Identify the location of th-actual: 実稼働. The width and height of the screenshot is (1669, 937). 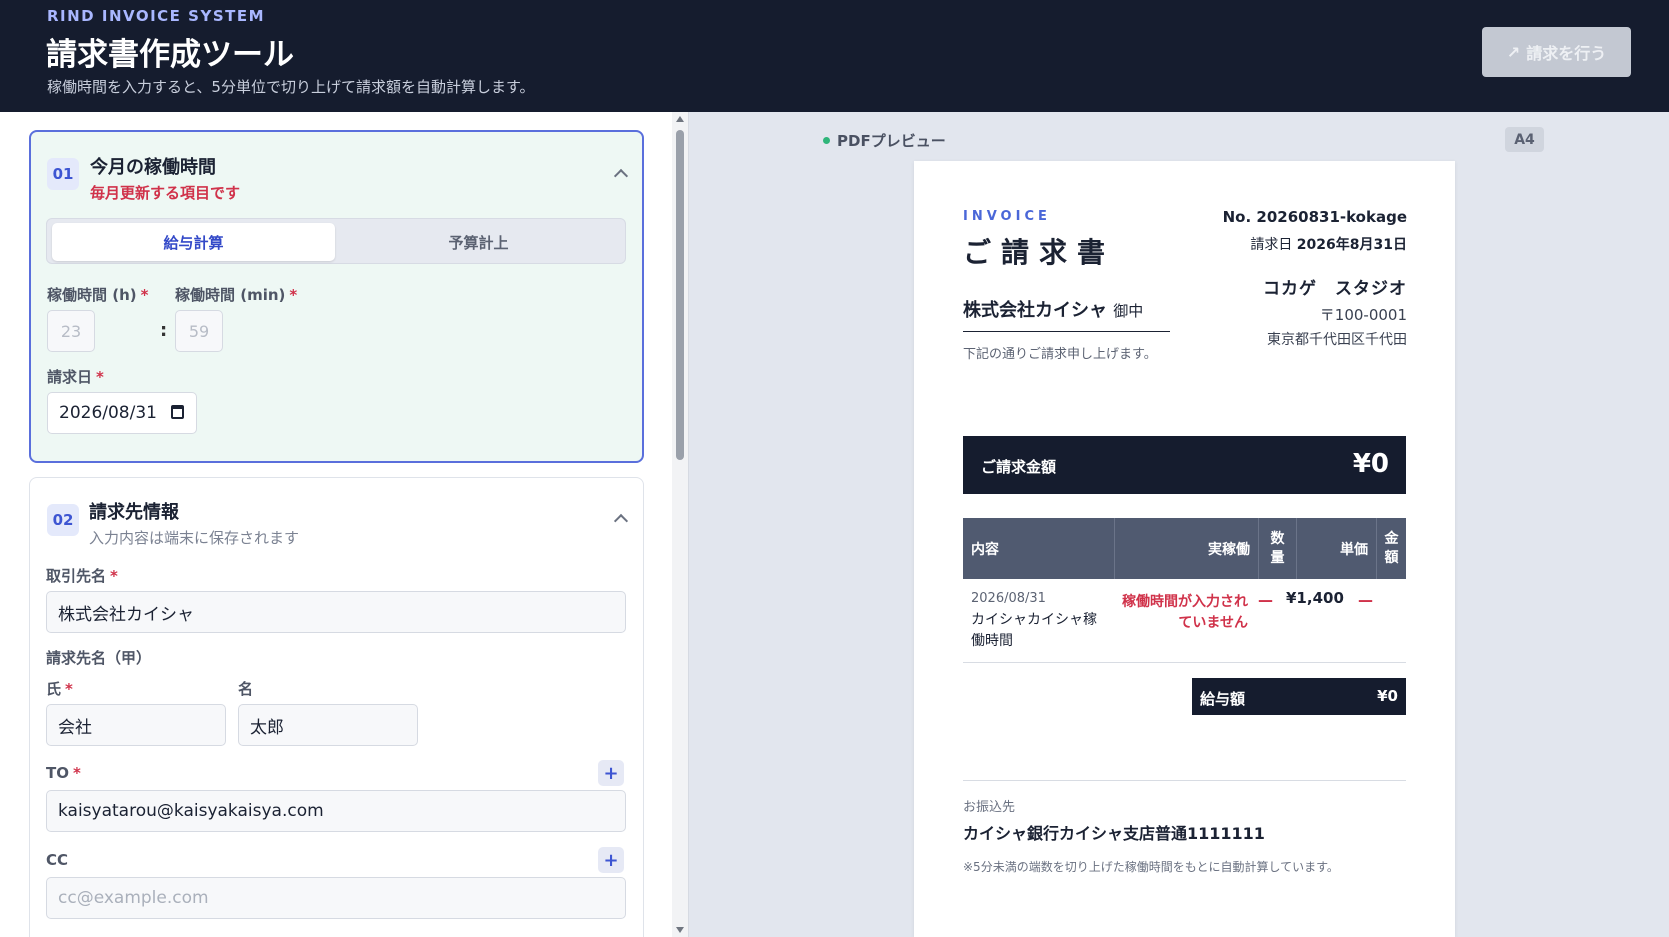
(1187, 548).